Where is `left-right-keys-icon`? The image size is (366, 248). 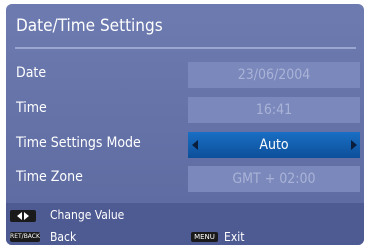
left-right-keys-icon is located at coordinates (23, 216).